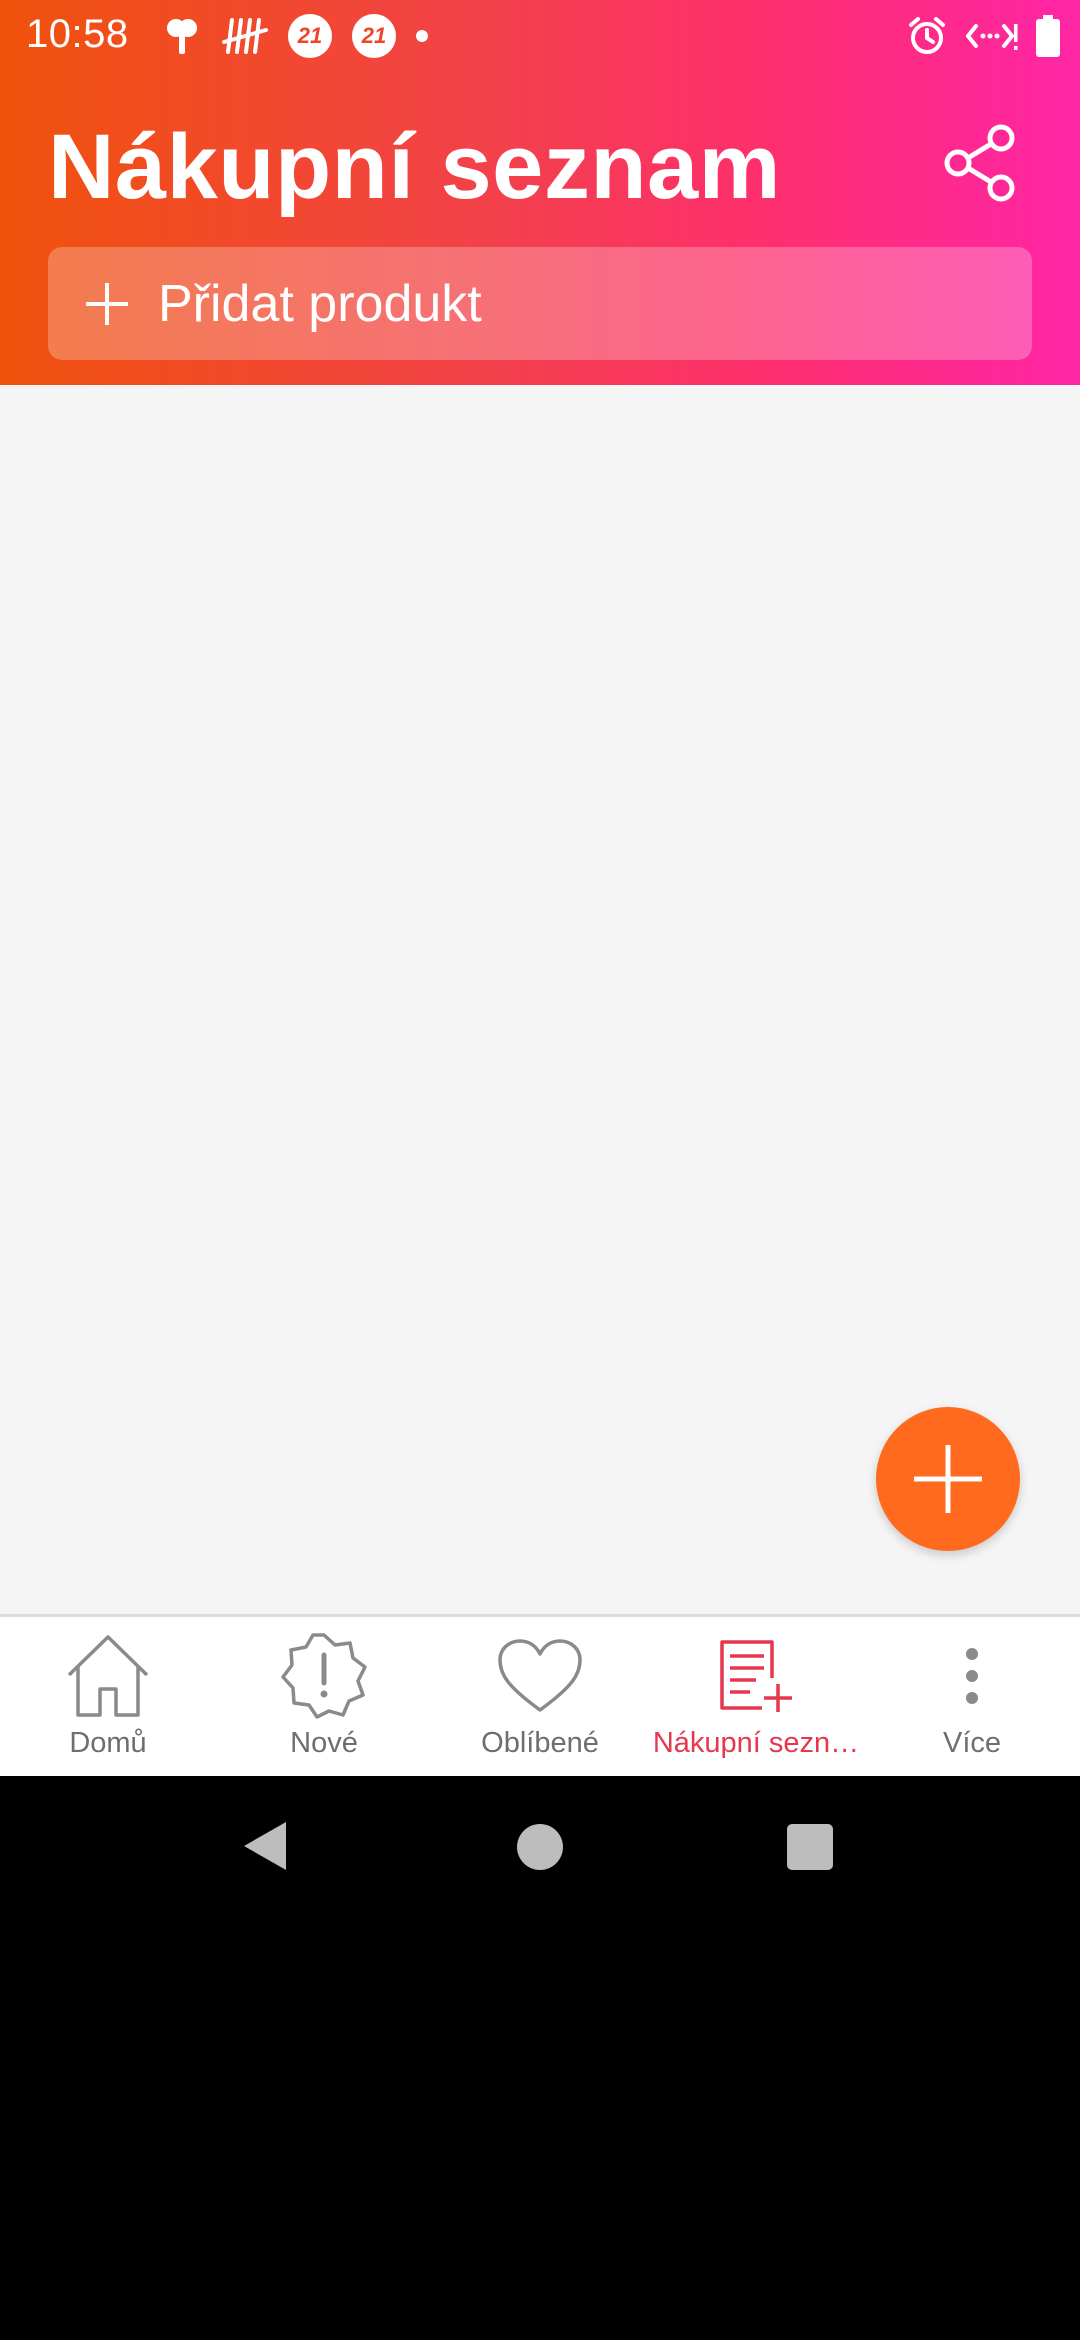  I want to click on add-fab-button, so click(948, 1479).